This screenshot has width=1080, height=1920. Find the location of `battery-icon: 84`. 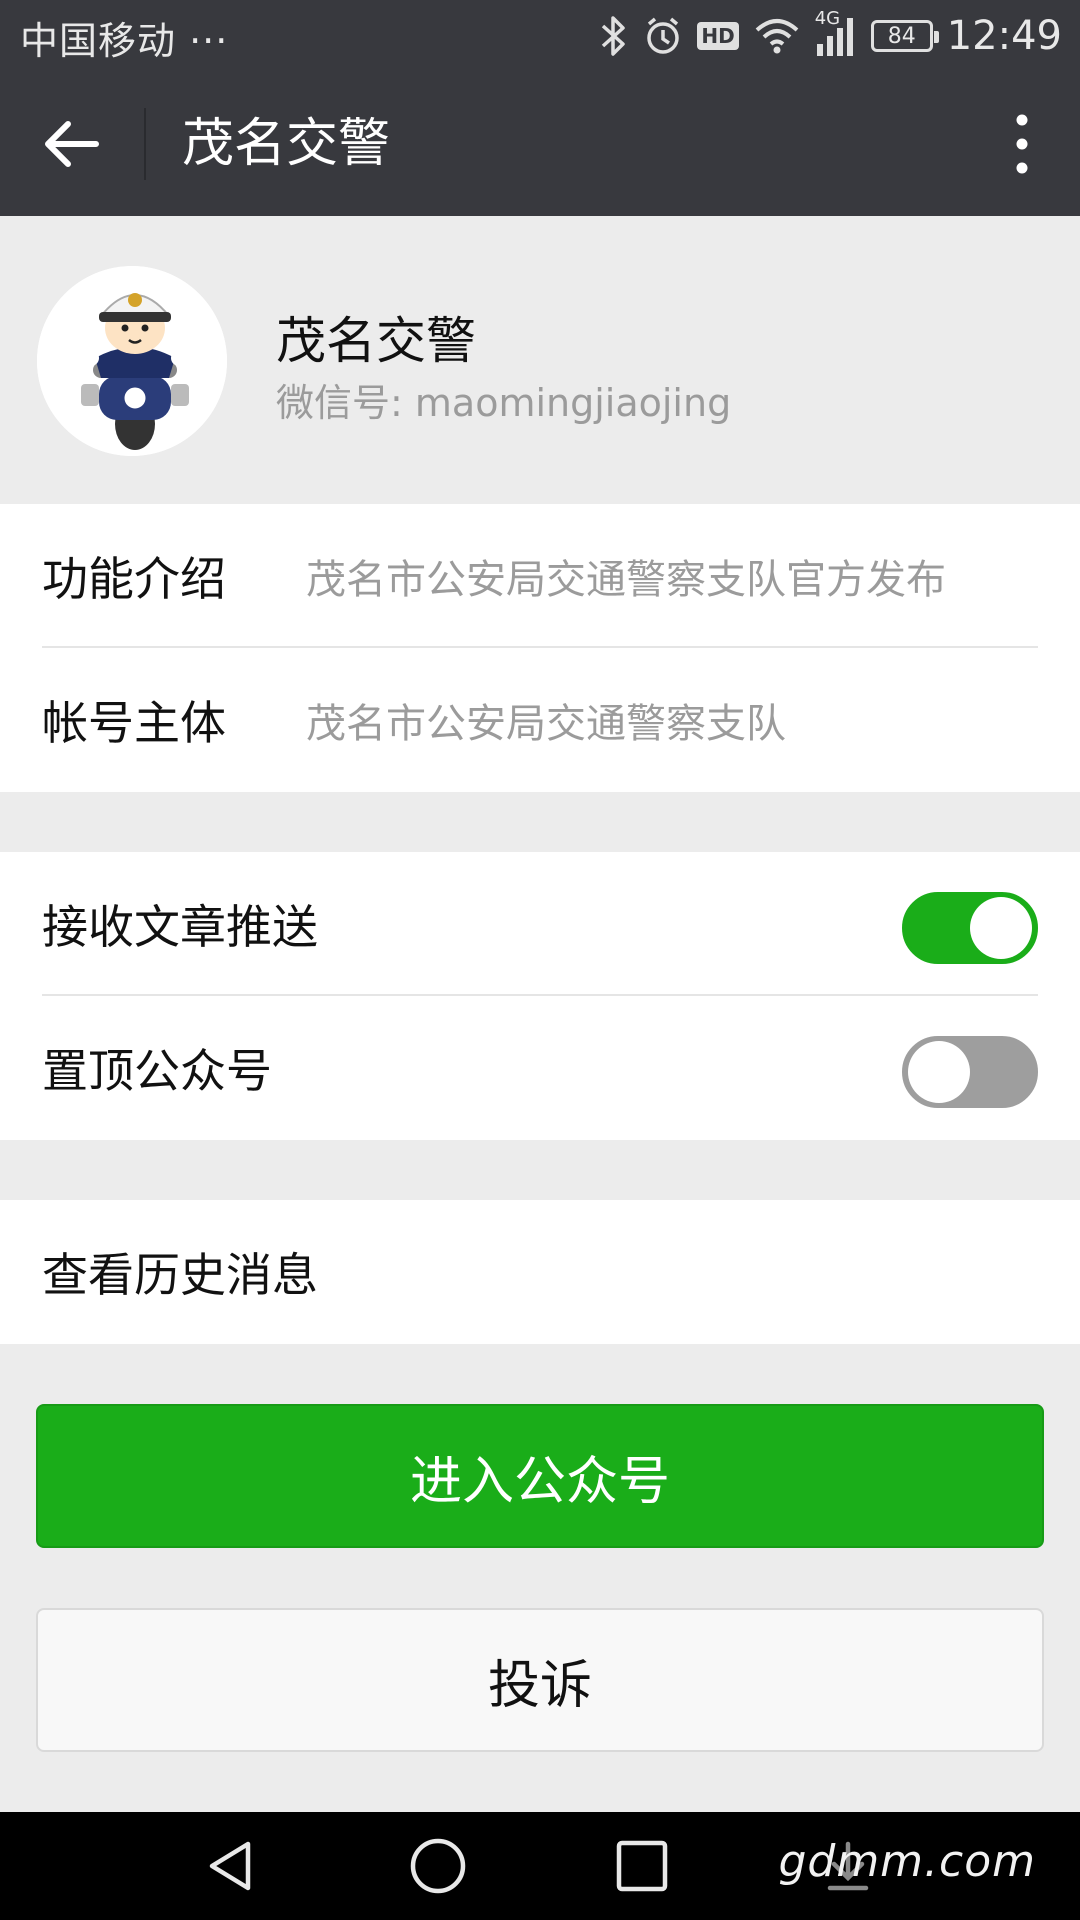

battery-icon: 84 is located at coordinates (904, 36).